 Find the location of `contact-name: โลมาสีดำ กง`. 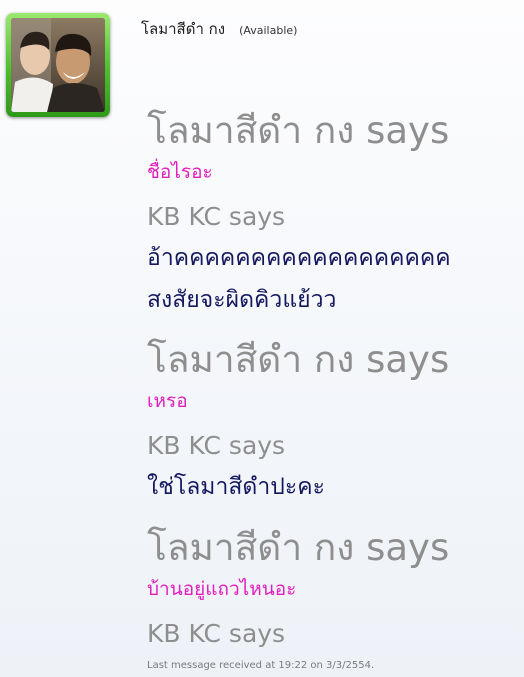

contact-name: โลมาสีดำ กง is located at coordinates (183, 29).